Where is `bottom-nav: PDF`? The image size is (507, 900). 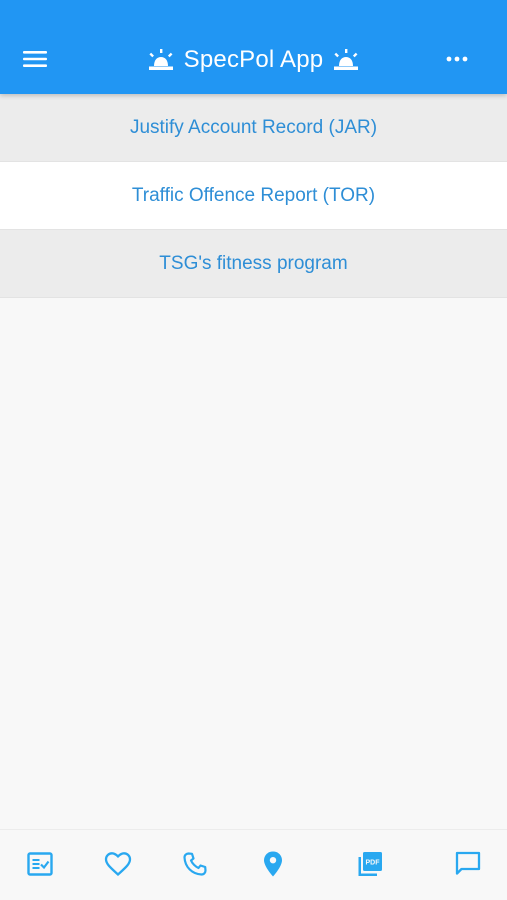
bottom-nav: PDF is located at coordinates (253, 864).